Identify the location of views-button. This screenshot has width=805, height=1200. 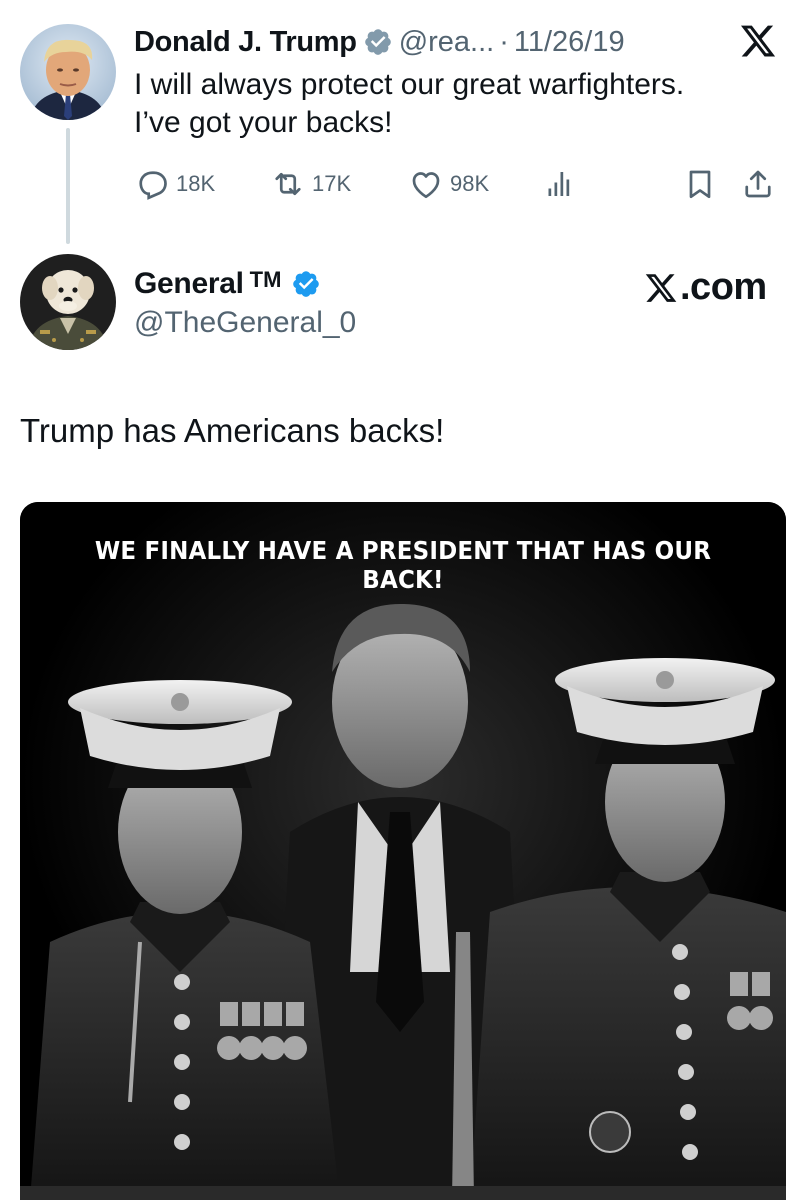
(565, 184).